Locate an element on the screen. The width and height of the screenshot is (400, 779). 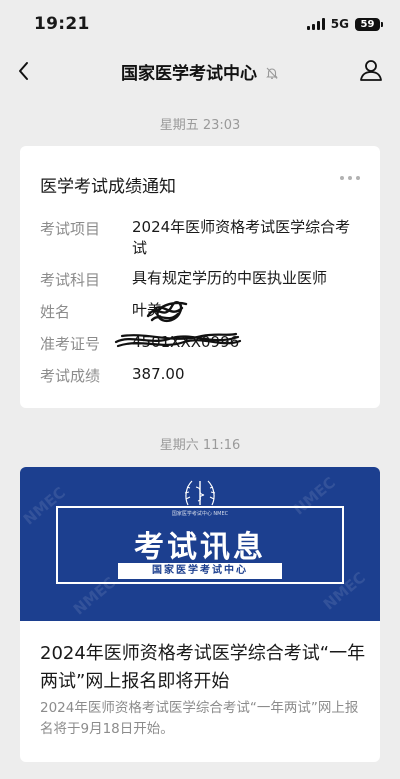
article-summary: 2024年医师资格考试医学综合考试“一年两试”网上报名将于9月18日开始。 is located at coordinates (199, 718).